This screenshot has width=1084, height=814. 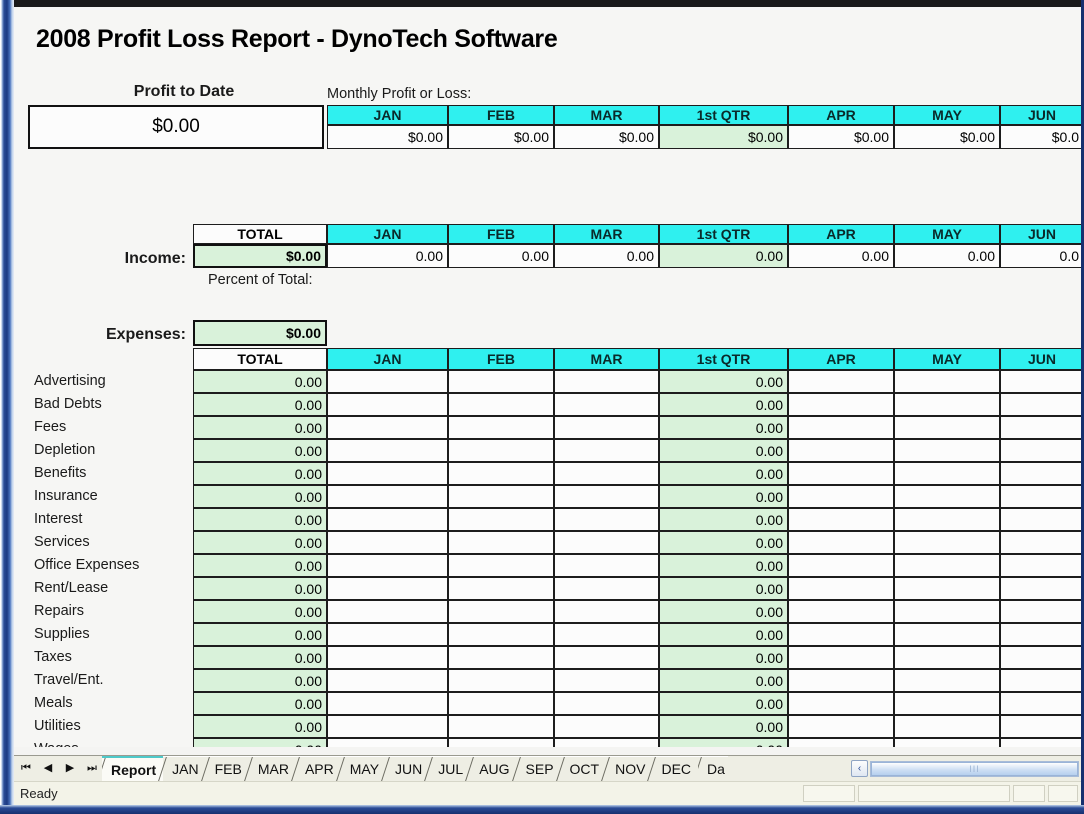 What do you see at coordinates (629, 768) in the screenshot?
I see `sheet-tab-nov: NOV` at bounding box center [629, 768].